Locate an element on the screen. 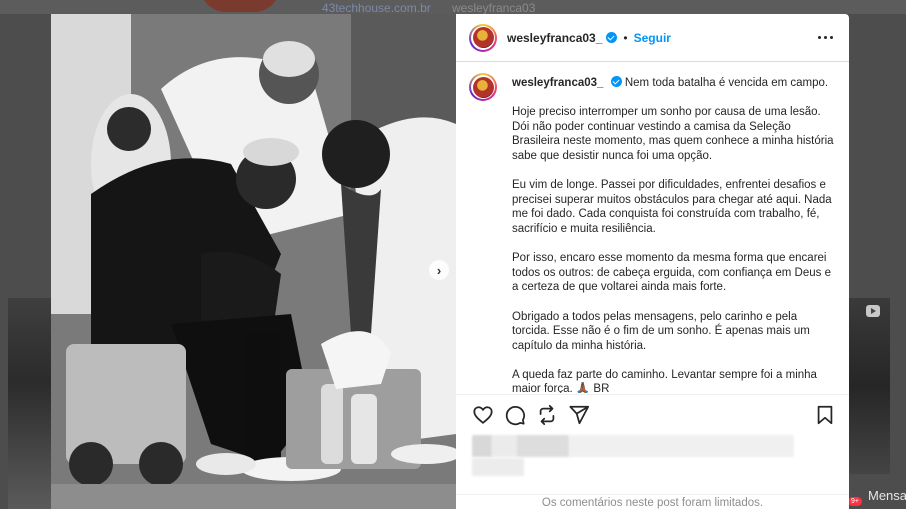 This screenshot has height=509, width=906. post-header: wesleyfranca03_ • Seguir is located at coordinates (652, 38).